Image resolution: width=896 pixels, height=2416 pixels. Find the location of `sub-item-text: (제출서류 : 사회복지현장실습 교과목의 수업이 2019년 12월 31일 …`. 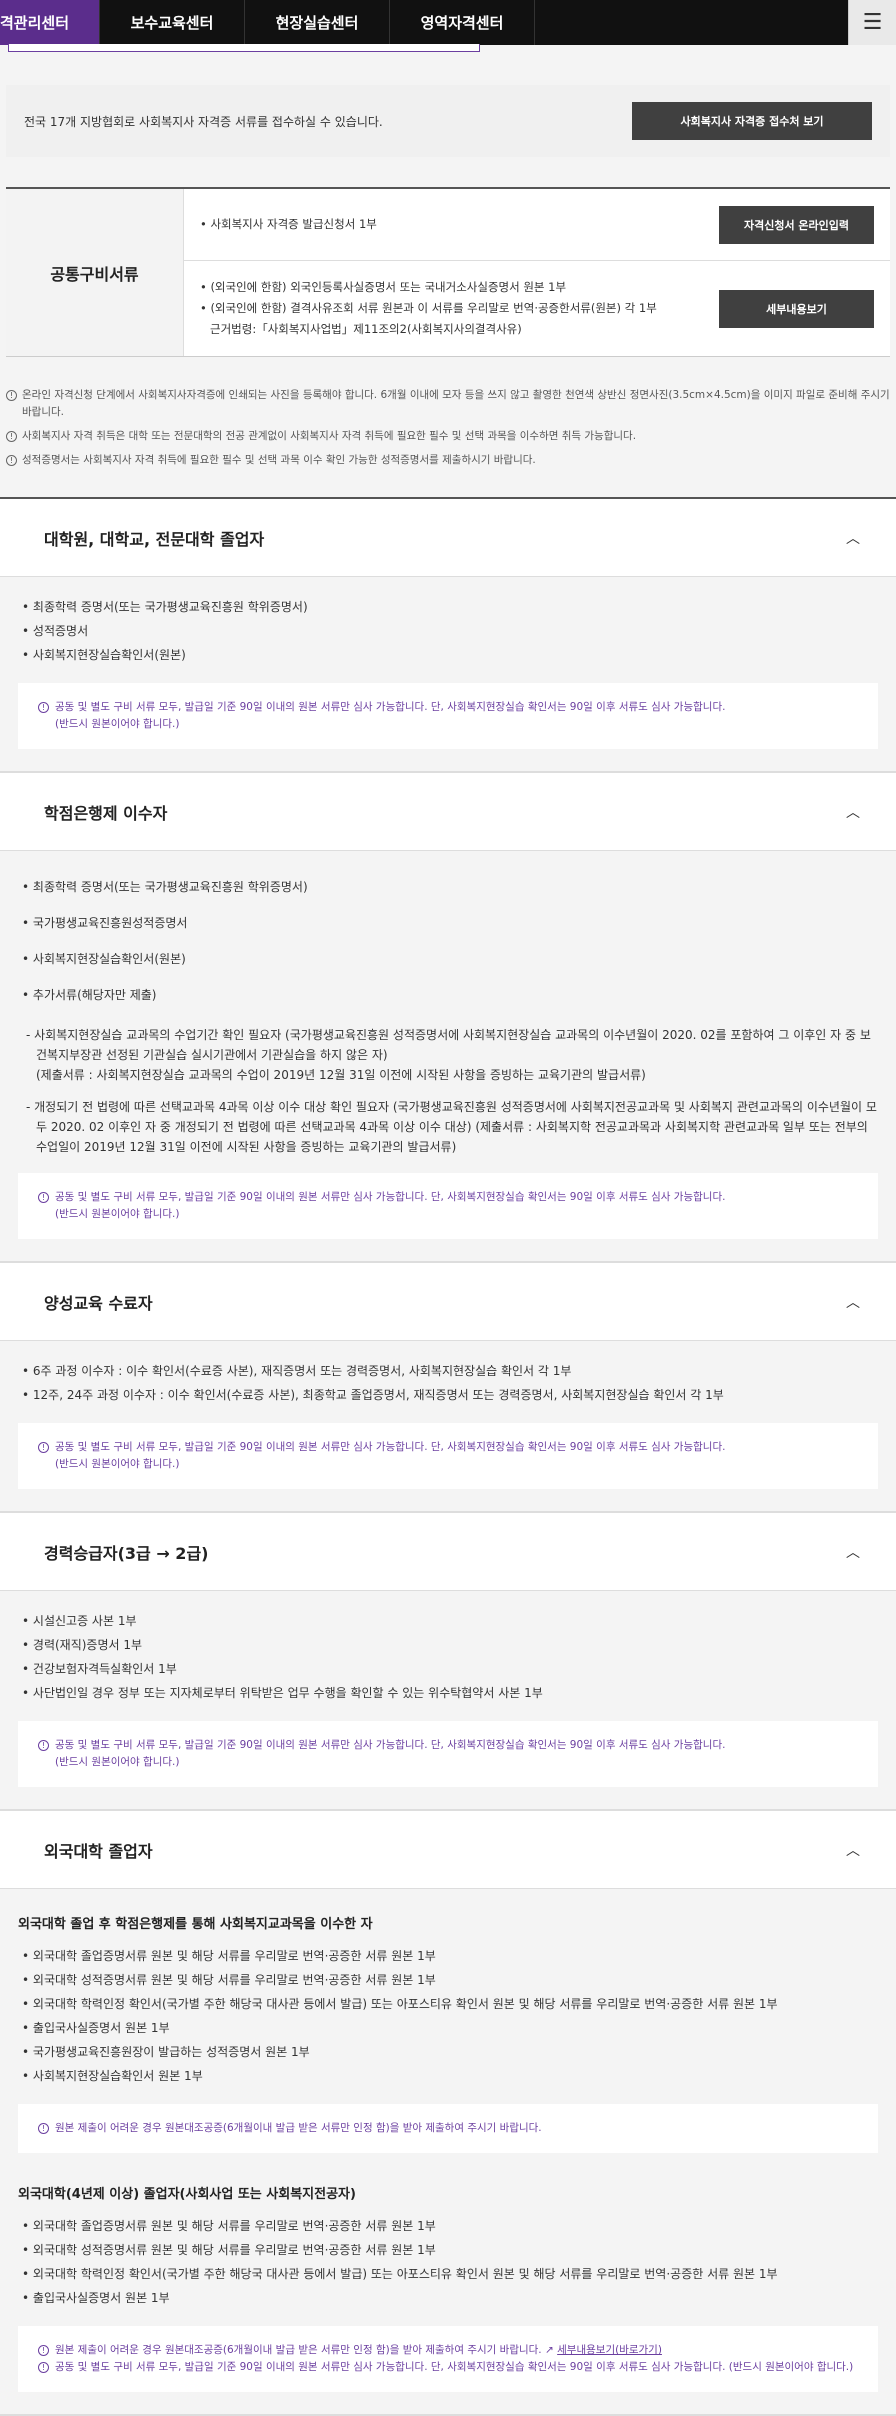

sub-item-text: (제출서류 : 사회복지현장실습 교과목의 수업이 2019년 12월 31일 … is located at coordinates (341, 1075).